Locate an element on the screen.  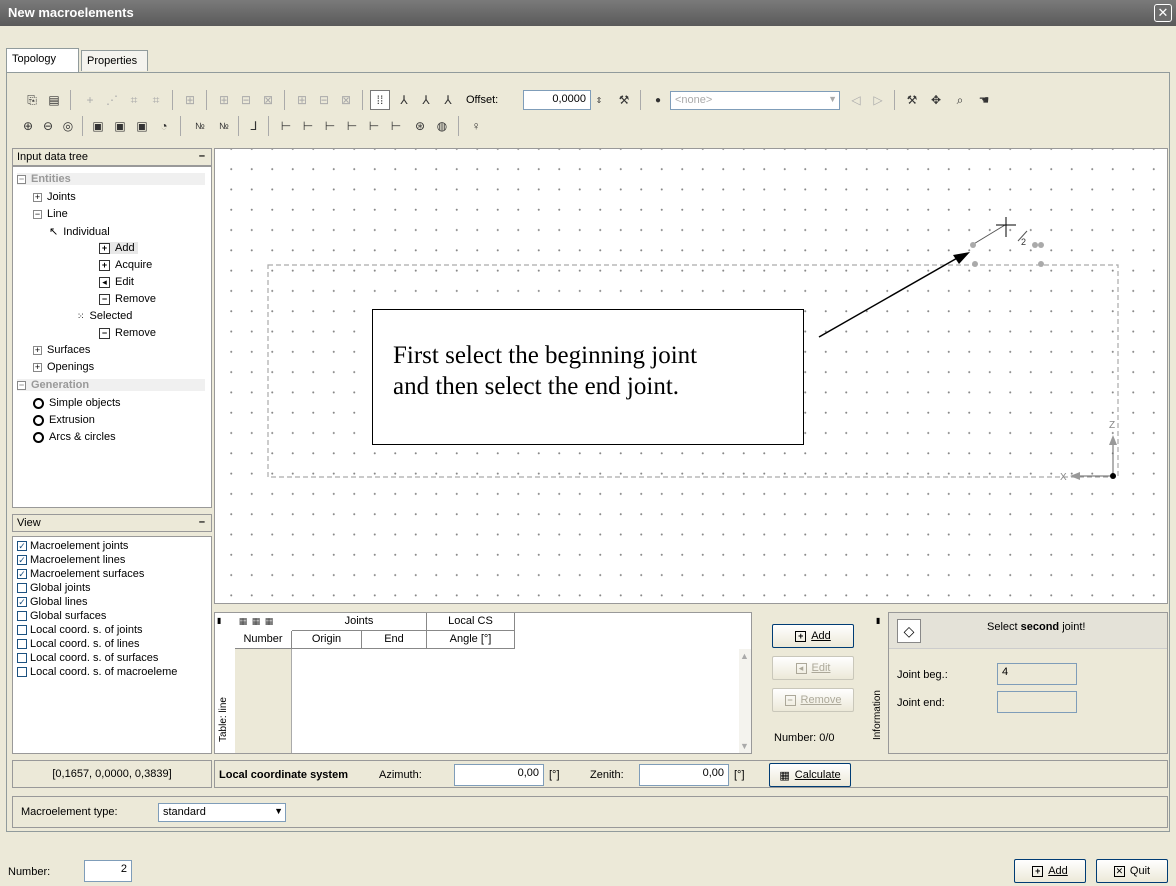
view-option: Local coord. s. of macroeleme is located at coordinates (97, 672).